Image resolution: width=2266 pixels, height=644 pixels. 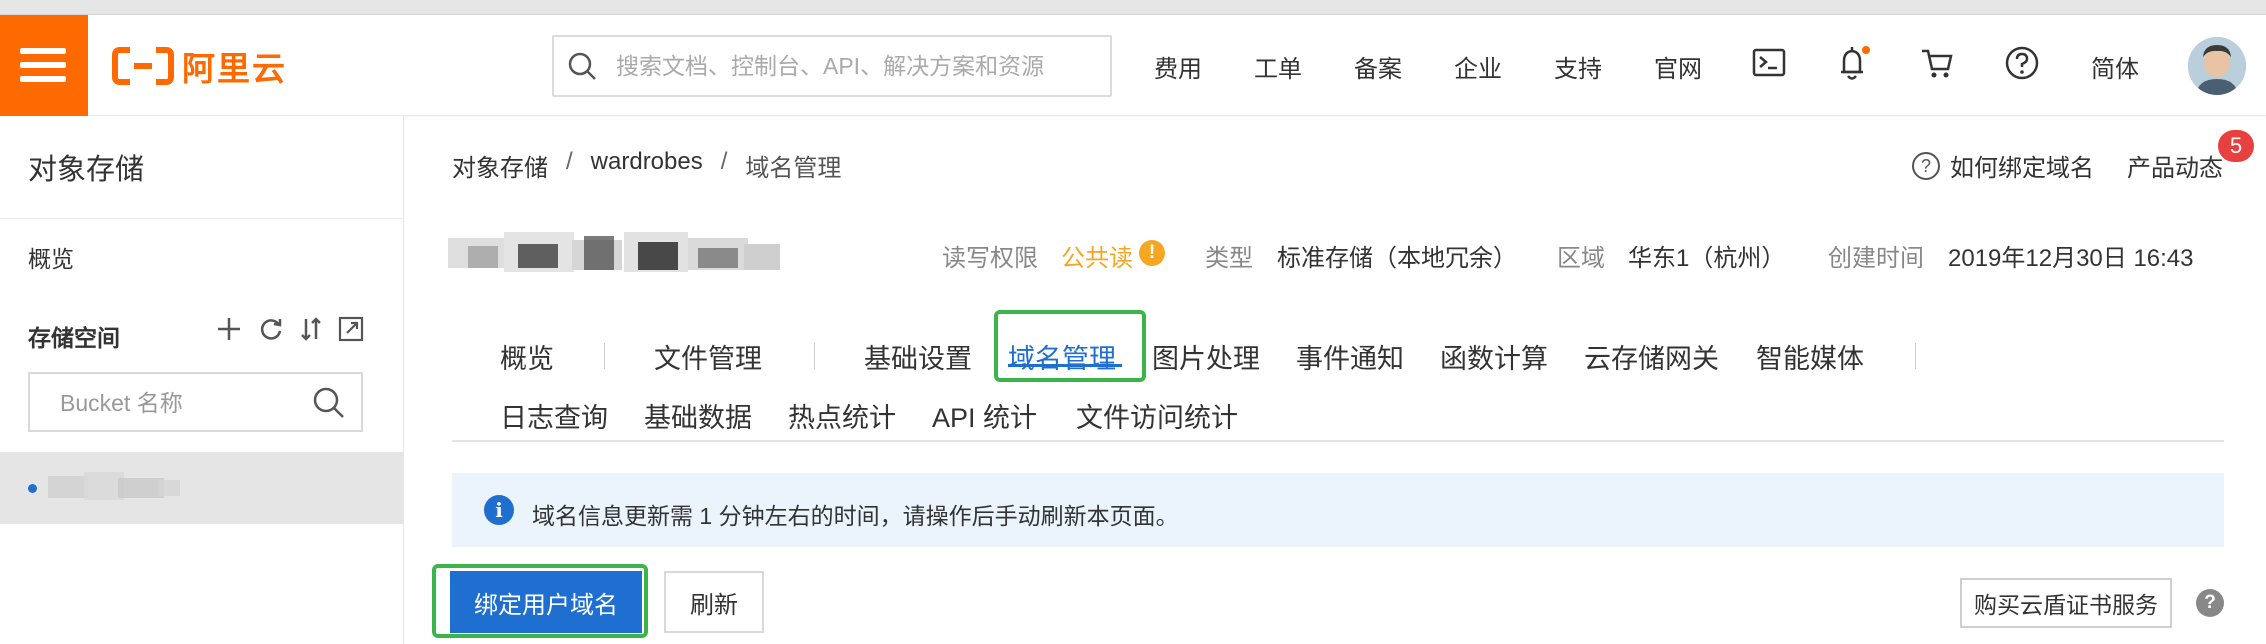 I want to click on bind-domain-help-text: 如何绑定域名, so click(x=2022, y=168).